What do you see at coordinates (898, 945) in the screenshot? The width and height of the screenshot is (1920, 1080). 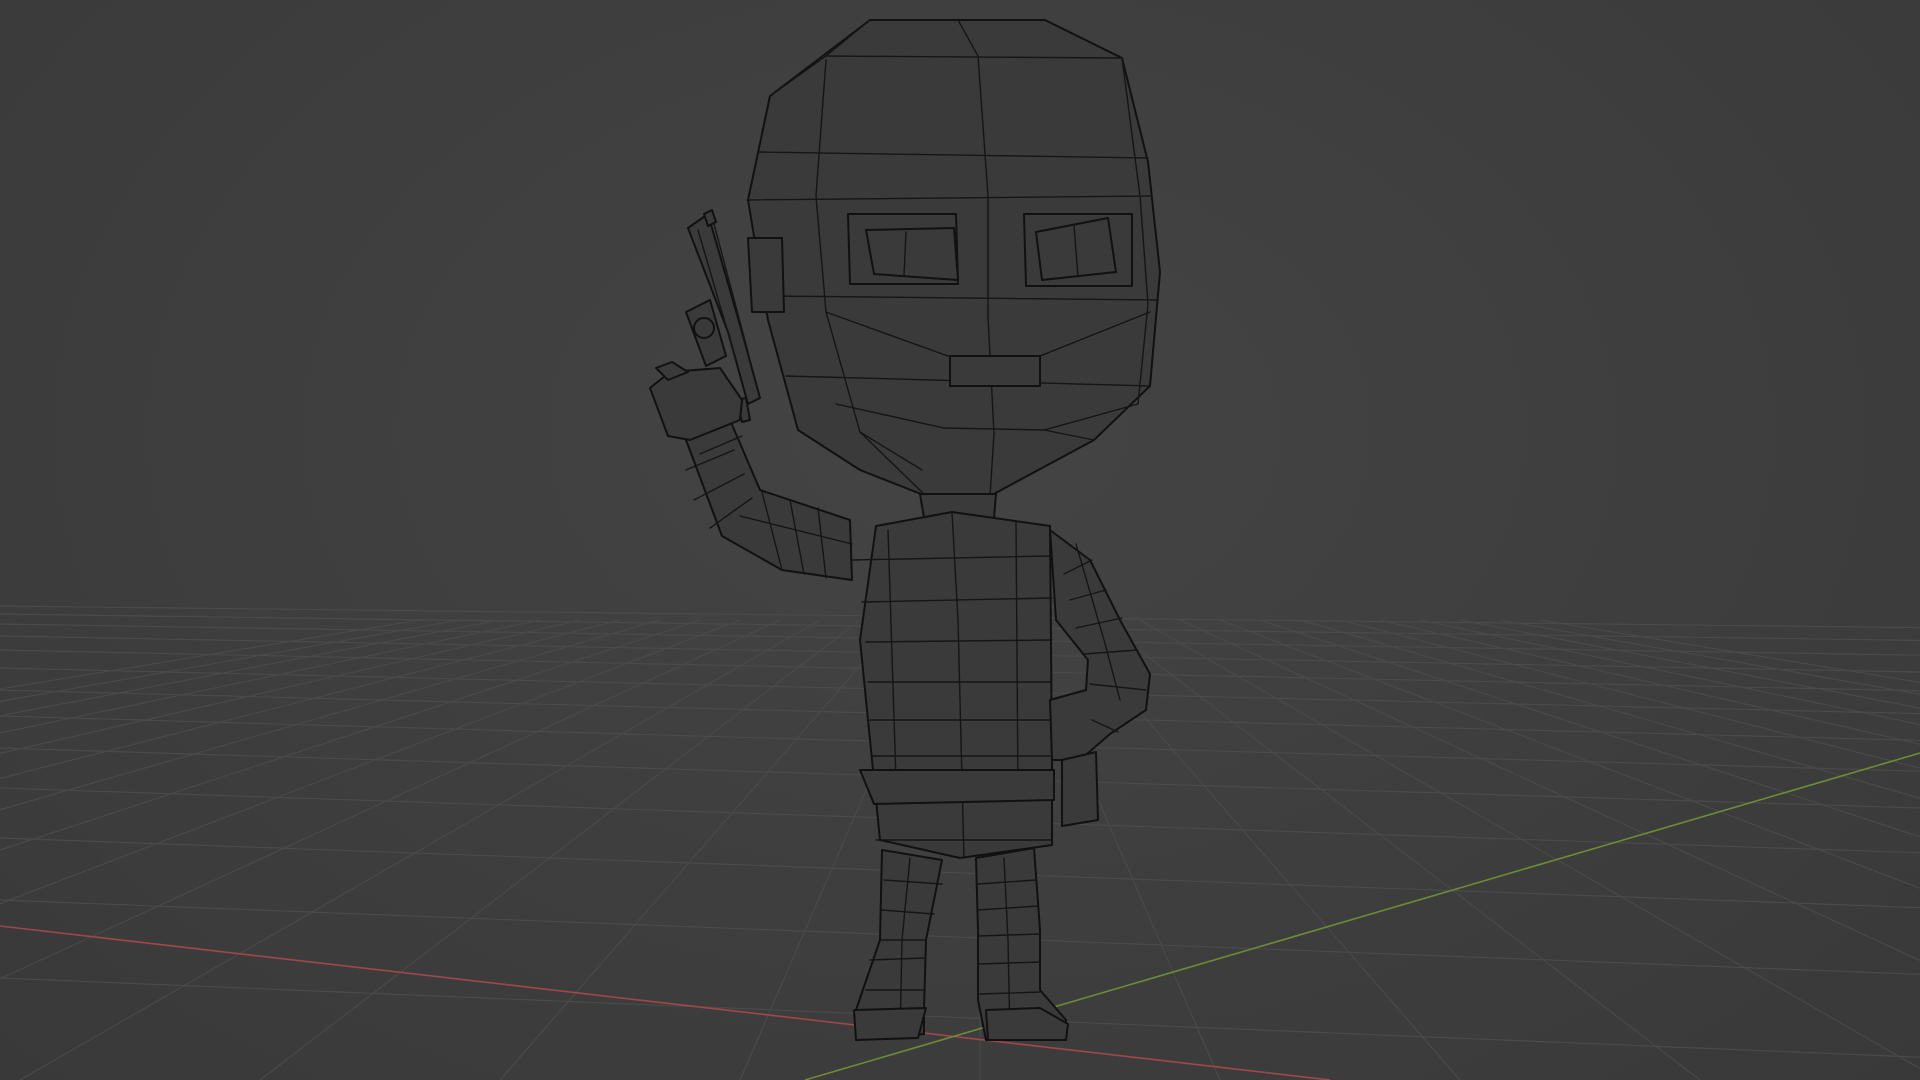 I see `leg-left-mesh` at bounding box center [898, 945].